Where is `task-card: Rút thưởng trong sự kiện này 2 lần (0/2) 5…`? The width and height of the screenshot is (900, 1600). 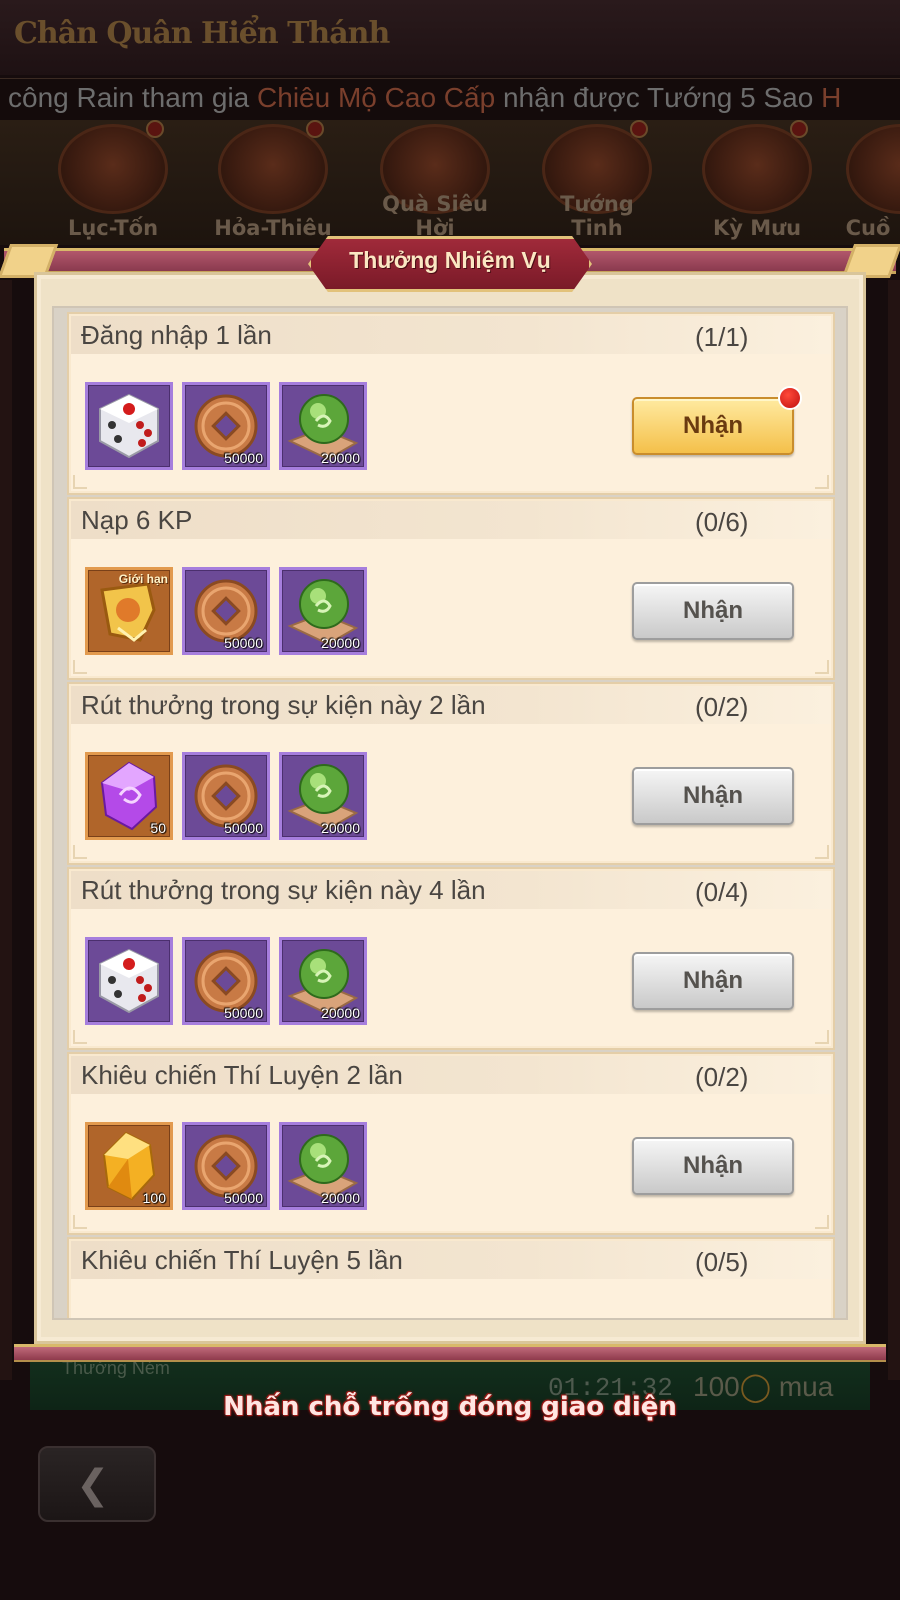
task-card: Rút thưởng trong sự kiện này 2 lần (0/2) 5… is located at coordinates (451, 773).